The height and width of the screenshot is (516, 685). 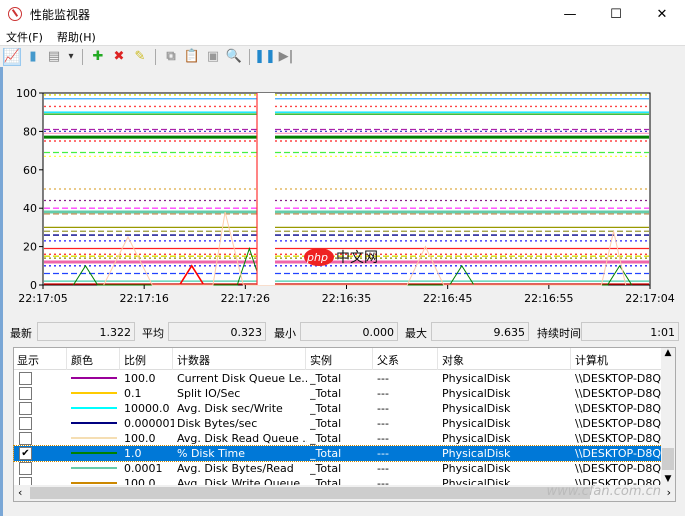 What do you see at coordinates (71, 57) in the screenshot?
I see `dropdown-arrow-icon: ▾` at bounding box center [71, 57].